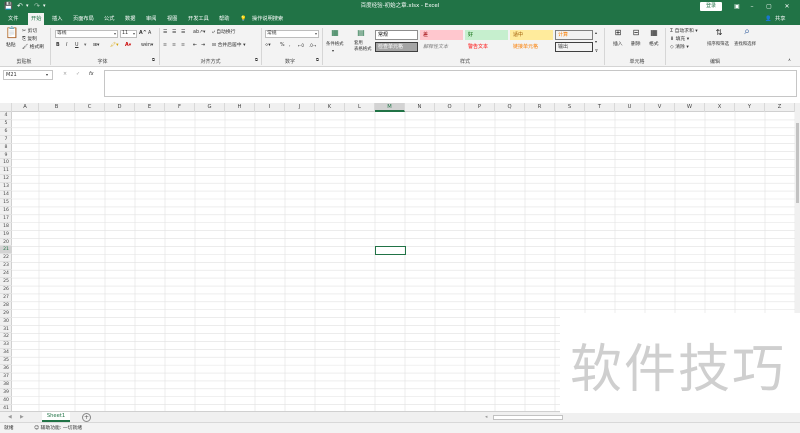 This screenshot has height=433, width=800. What do you see at coordinates (737, 6) in the screenshot?
I see `ribbon-display-icon: ▣` at bounding box center [737, 6].